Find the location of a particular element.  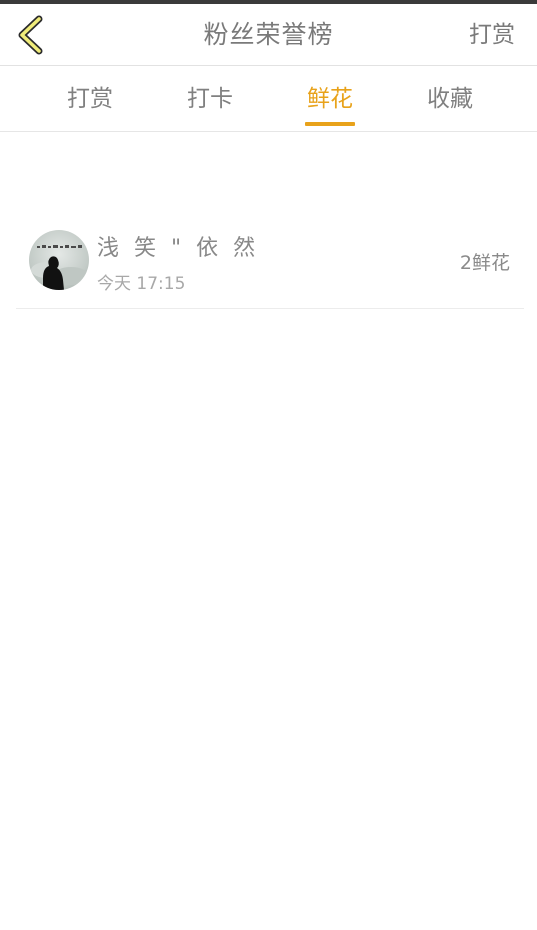

page-title: 粉丝荣誉榜 is located at coordinates (268, 34).